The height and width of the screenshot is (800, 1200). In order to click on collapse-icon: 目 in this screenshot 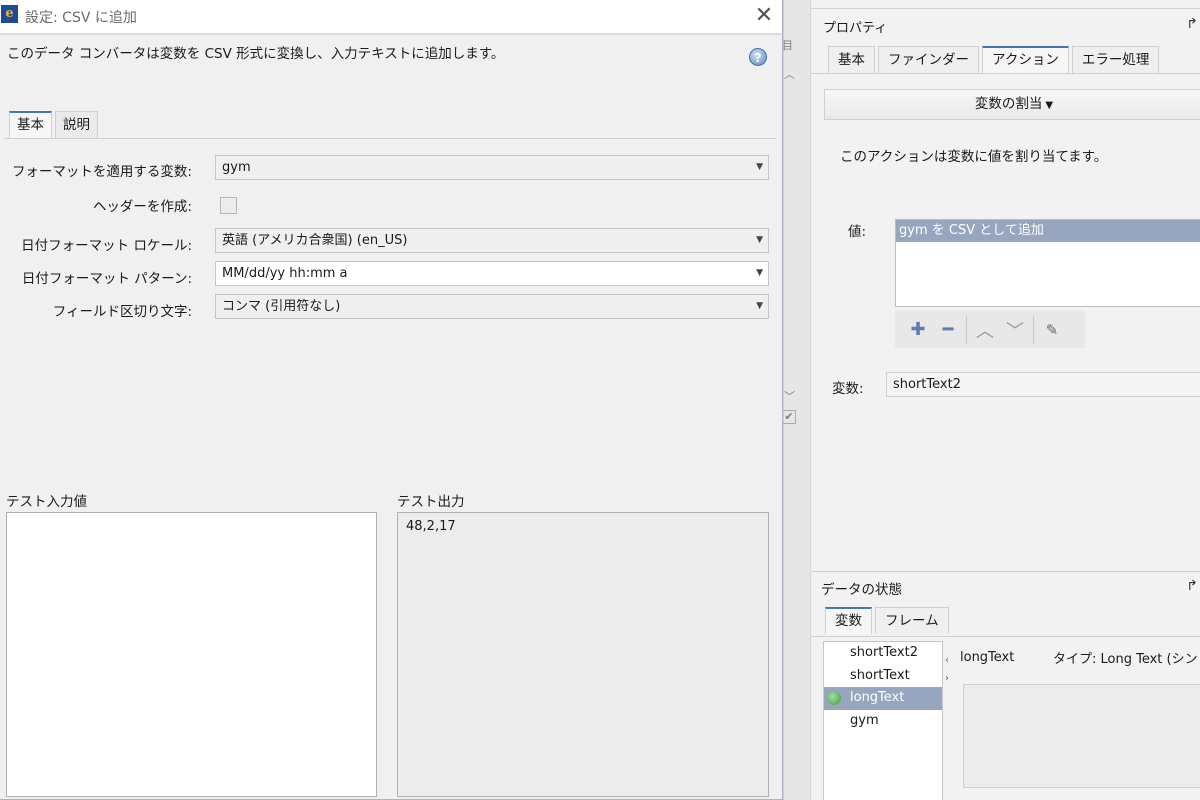, I will do `click(787, 45)`.